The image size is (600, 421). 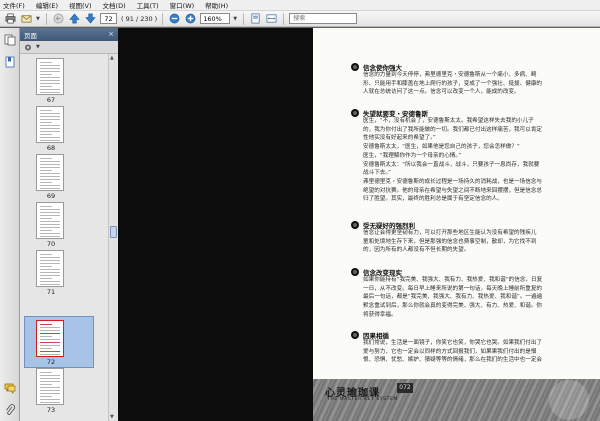 I want to click on paragraph-line: 默念重试到后，那么你就会真的变得完美、强大、有力、热爱、和谐。你, so click(x=453, y=306).